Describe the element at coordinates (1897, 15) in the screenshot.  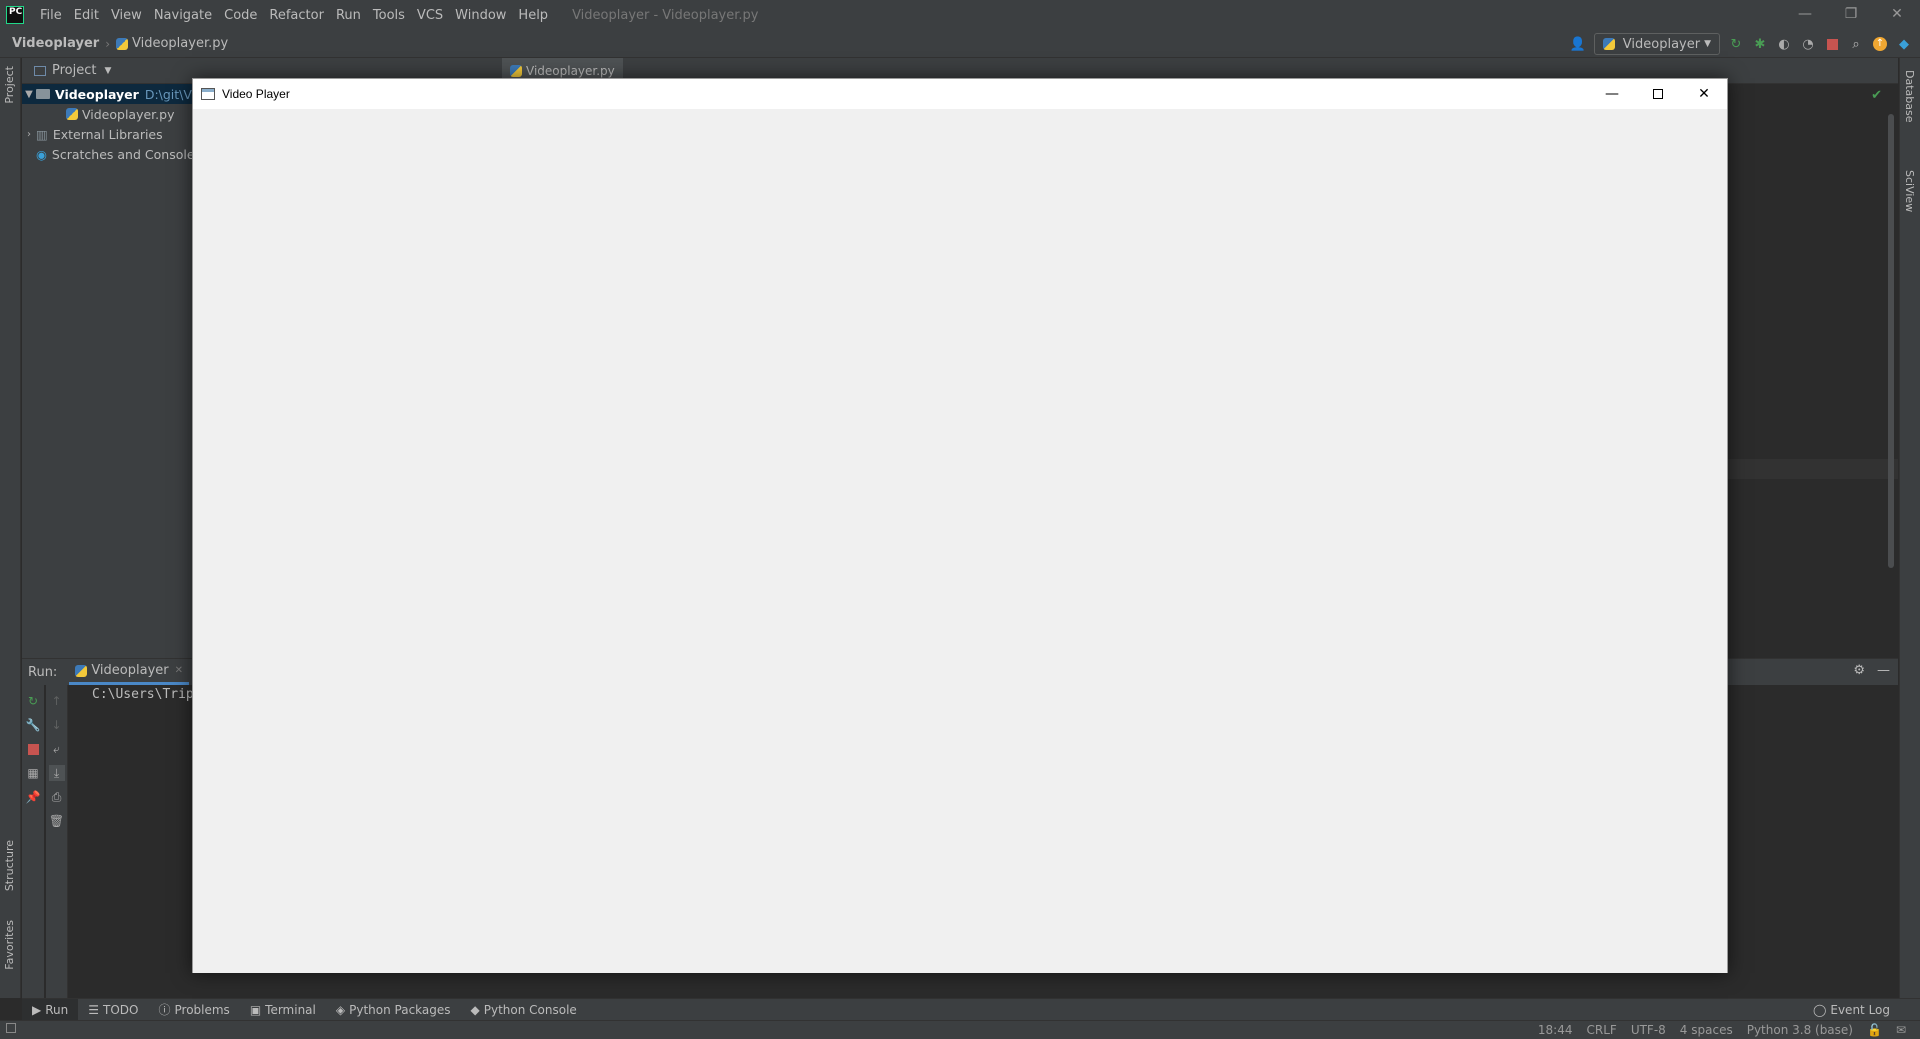
I see `ide-close-button: ✕` at that location.